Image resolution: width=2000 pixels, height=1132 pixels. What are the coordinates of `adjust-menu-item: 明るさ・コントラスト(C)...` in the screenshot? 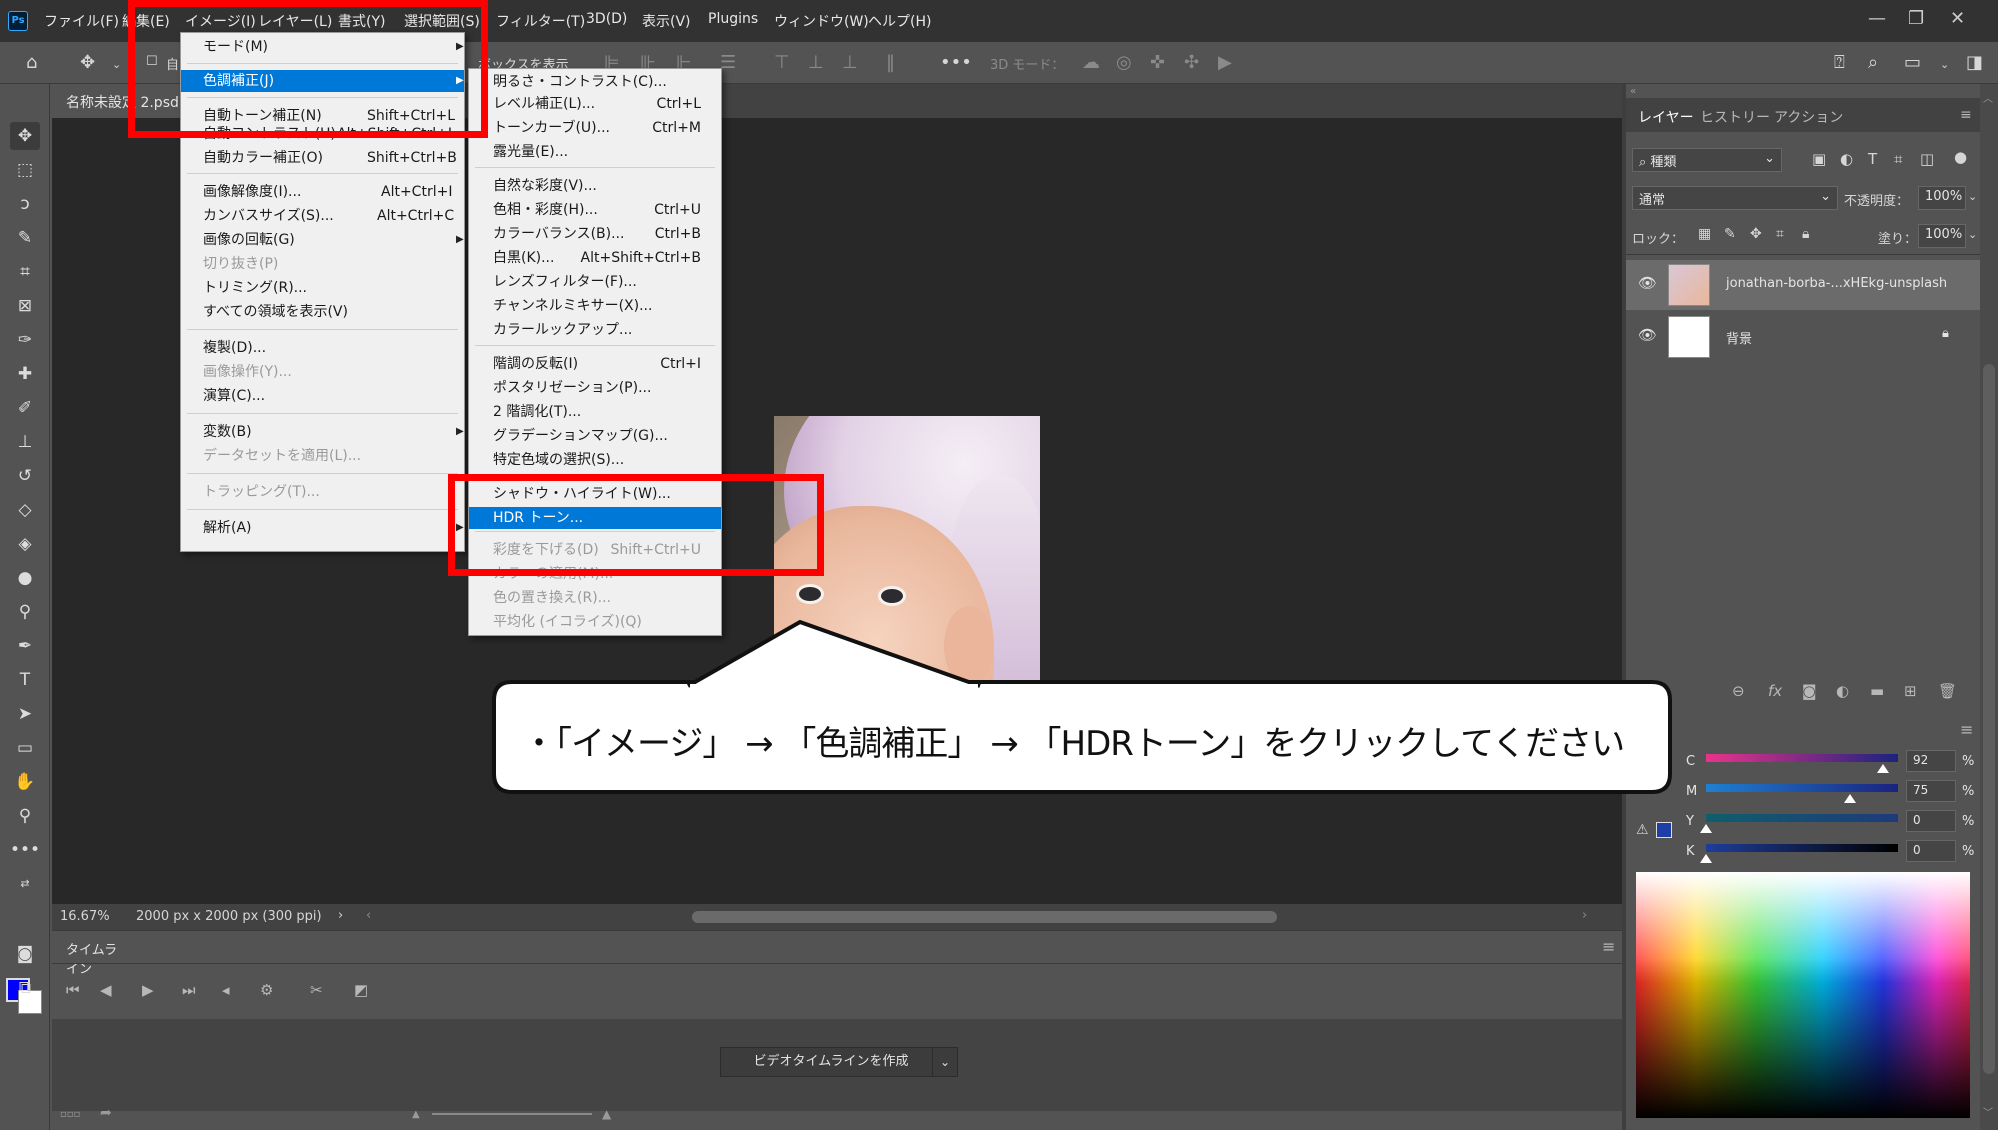 It's located at (595, 82).